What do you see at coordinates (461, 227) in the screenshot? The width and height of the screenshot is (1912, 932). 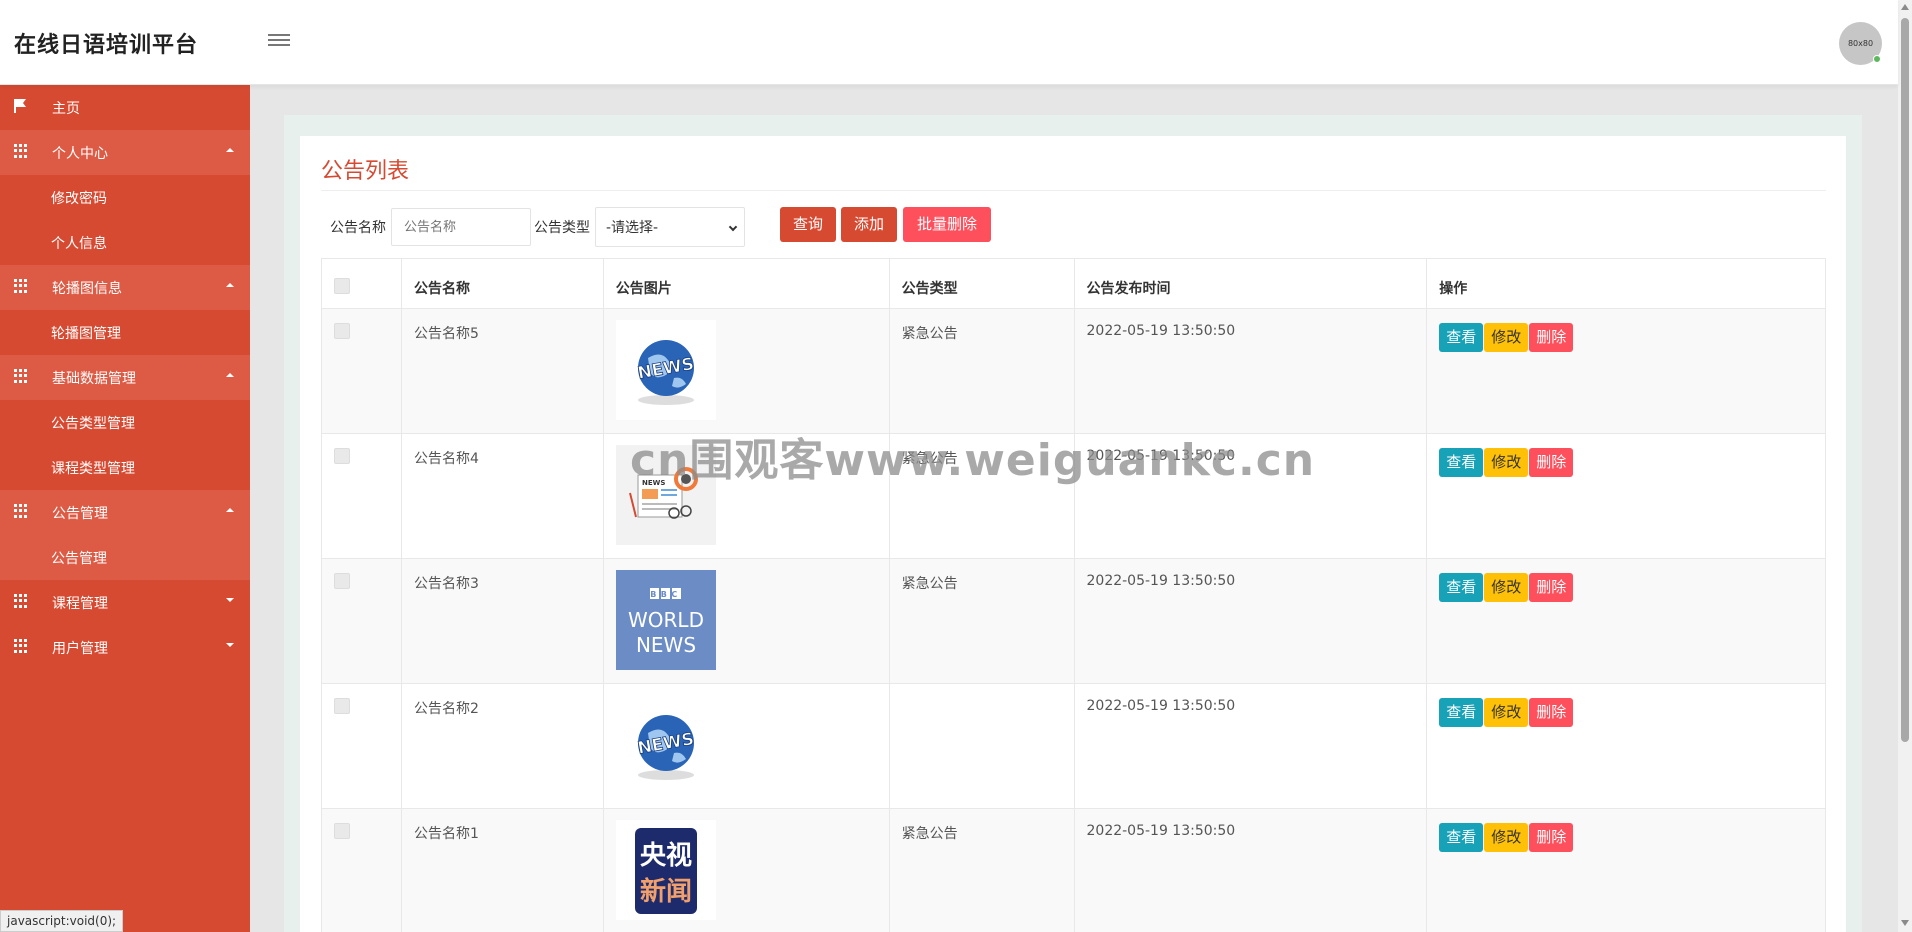 I see `notice-name-input` at bounding box center [461, 227].